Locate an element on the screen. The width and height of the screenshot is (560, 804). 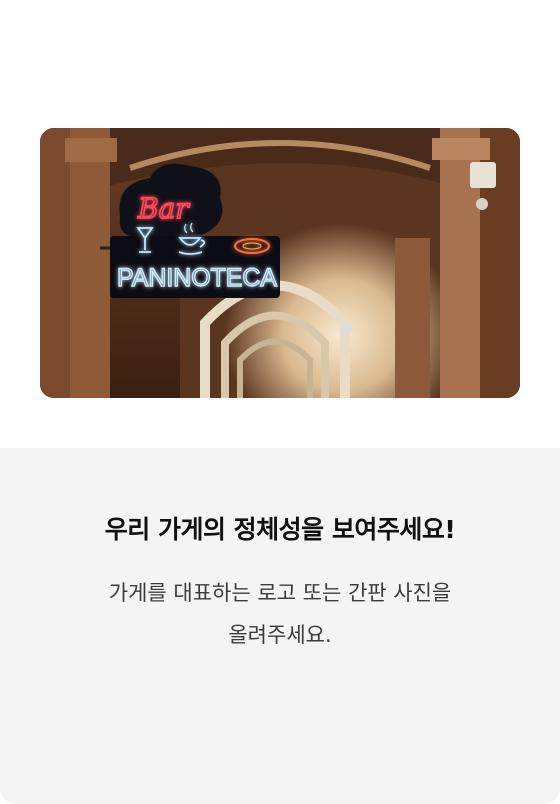
headline: 우리 가게의 정체성을 보여주세요! is located at coordinates (280, 529).